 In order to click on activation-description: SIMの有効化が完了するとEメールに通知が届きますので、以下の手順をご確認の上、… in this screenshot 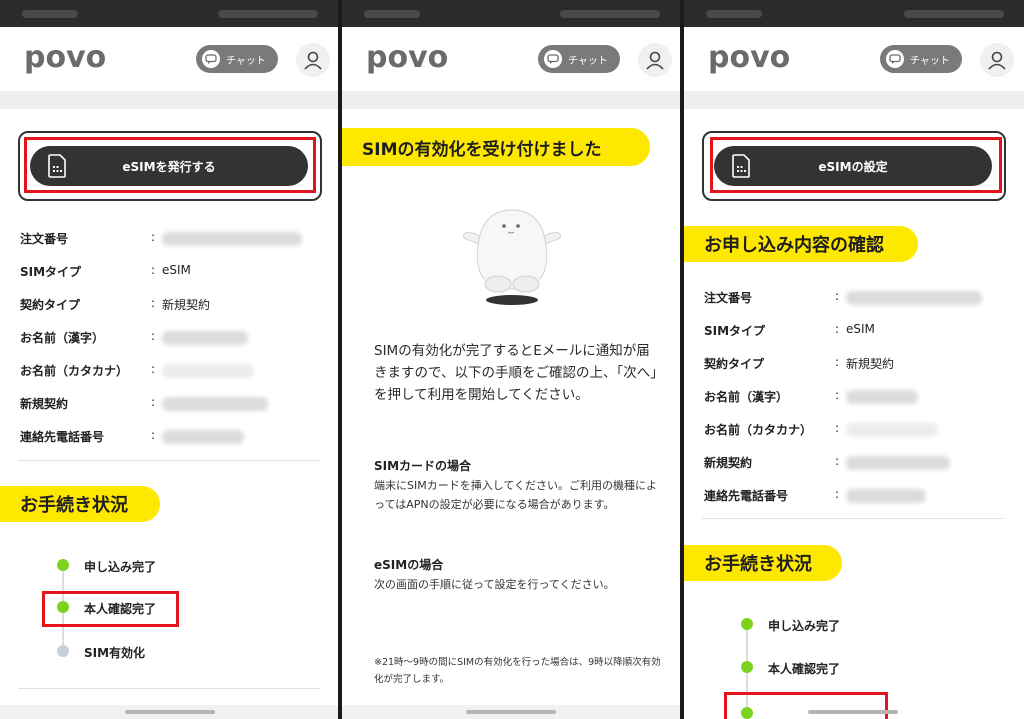, I will do `click(515, 373)`.